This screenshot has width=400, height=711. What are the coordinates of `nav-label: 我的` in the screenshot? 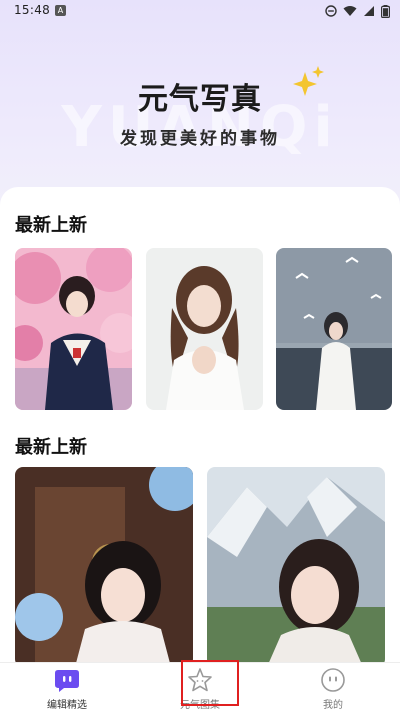 It's located at (333, 705).